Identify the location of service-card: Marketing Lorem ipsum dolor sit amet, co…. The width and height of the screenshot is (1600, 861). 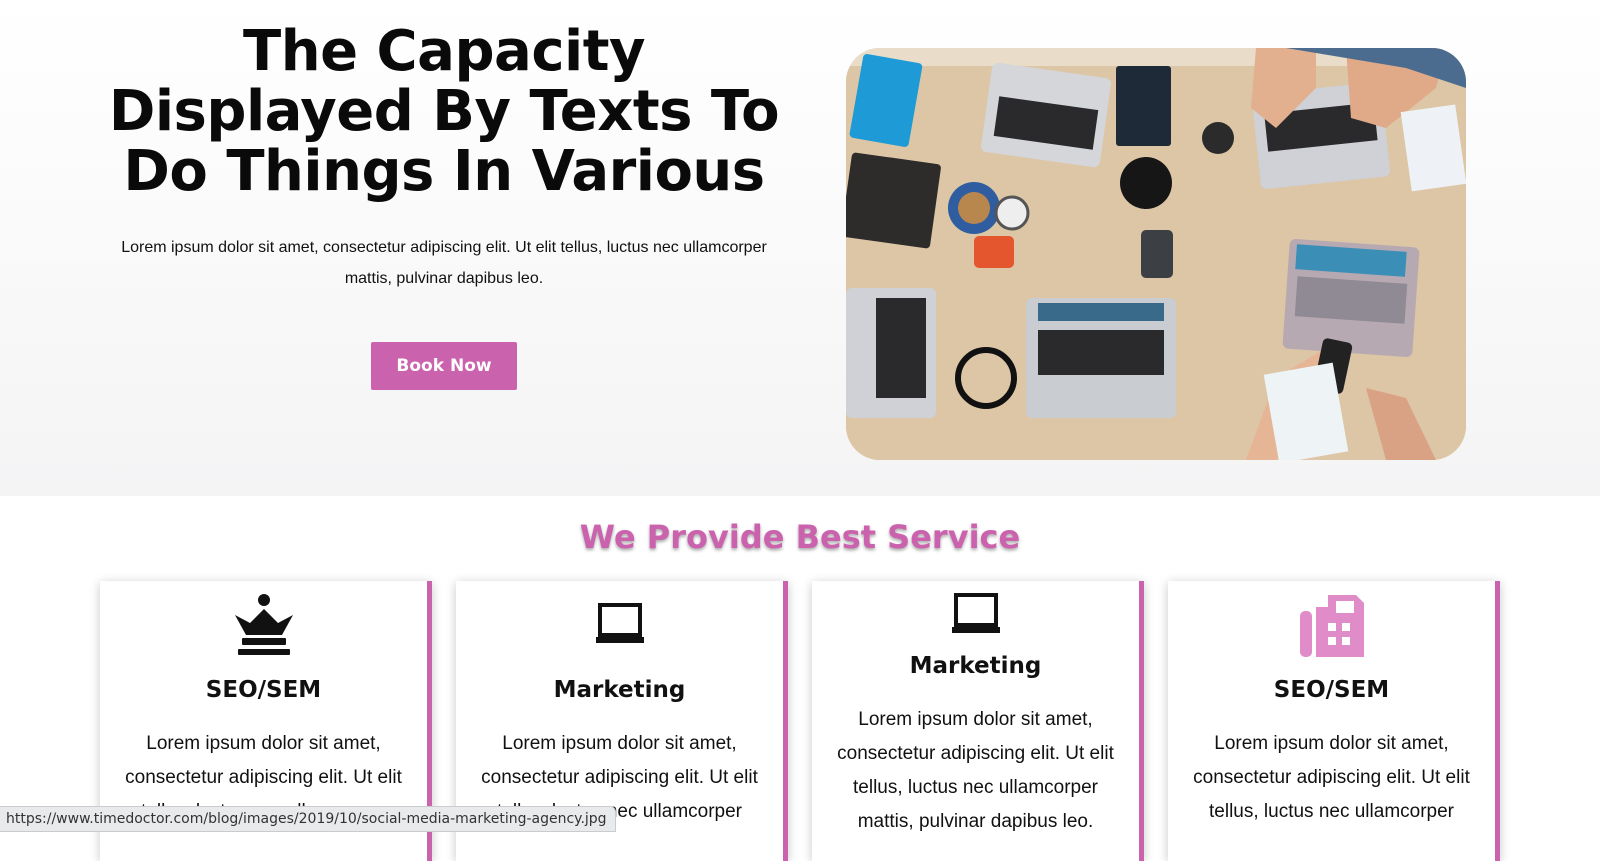
(978, 721).